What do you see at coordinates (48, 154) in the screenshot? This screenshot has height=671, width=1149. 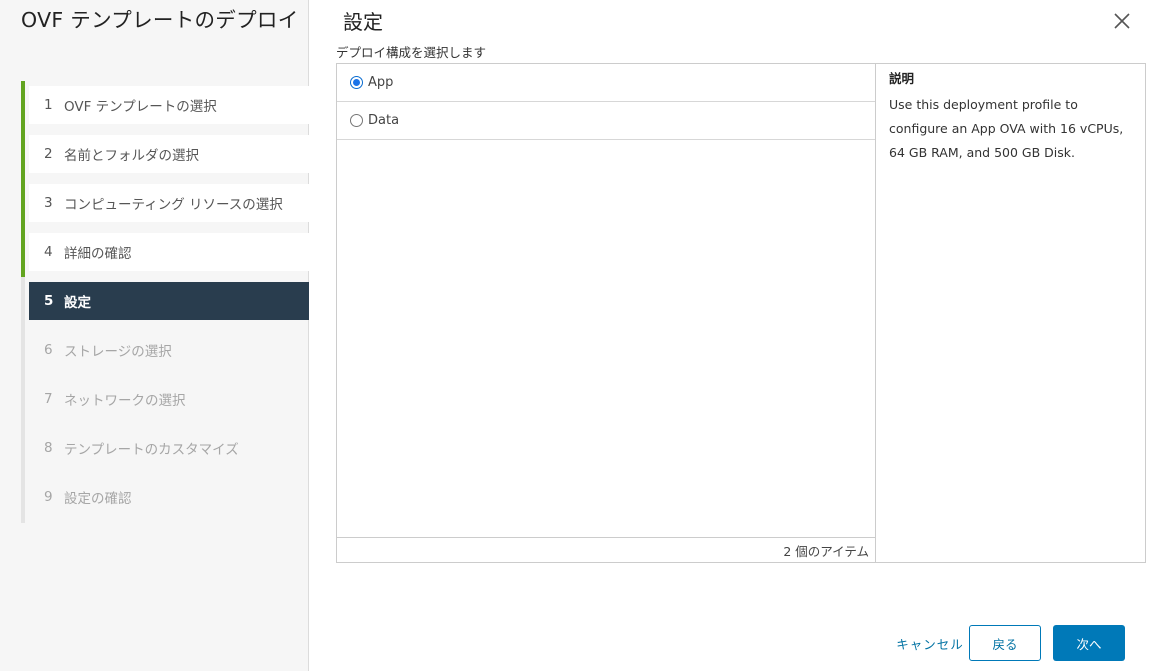 I see `step-number: 2` at bounding box center [48, 154].